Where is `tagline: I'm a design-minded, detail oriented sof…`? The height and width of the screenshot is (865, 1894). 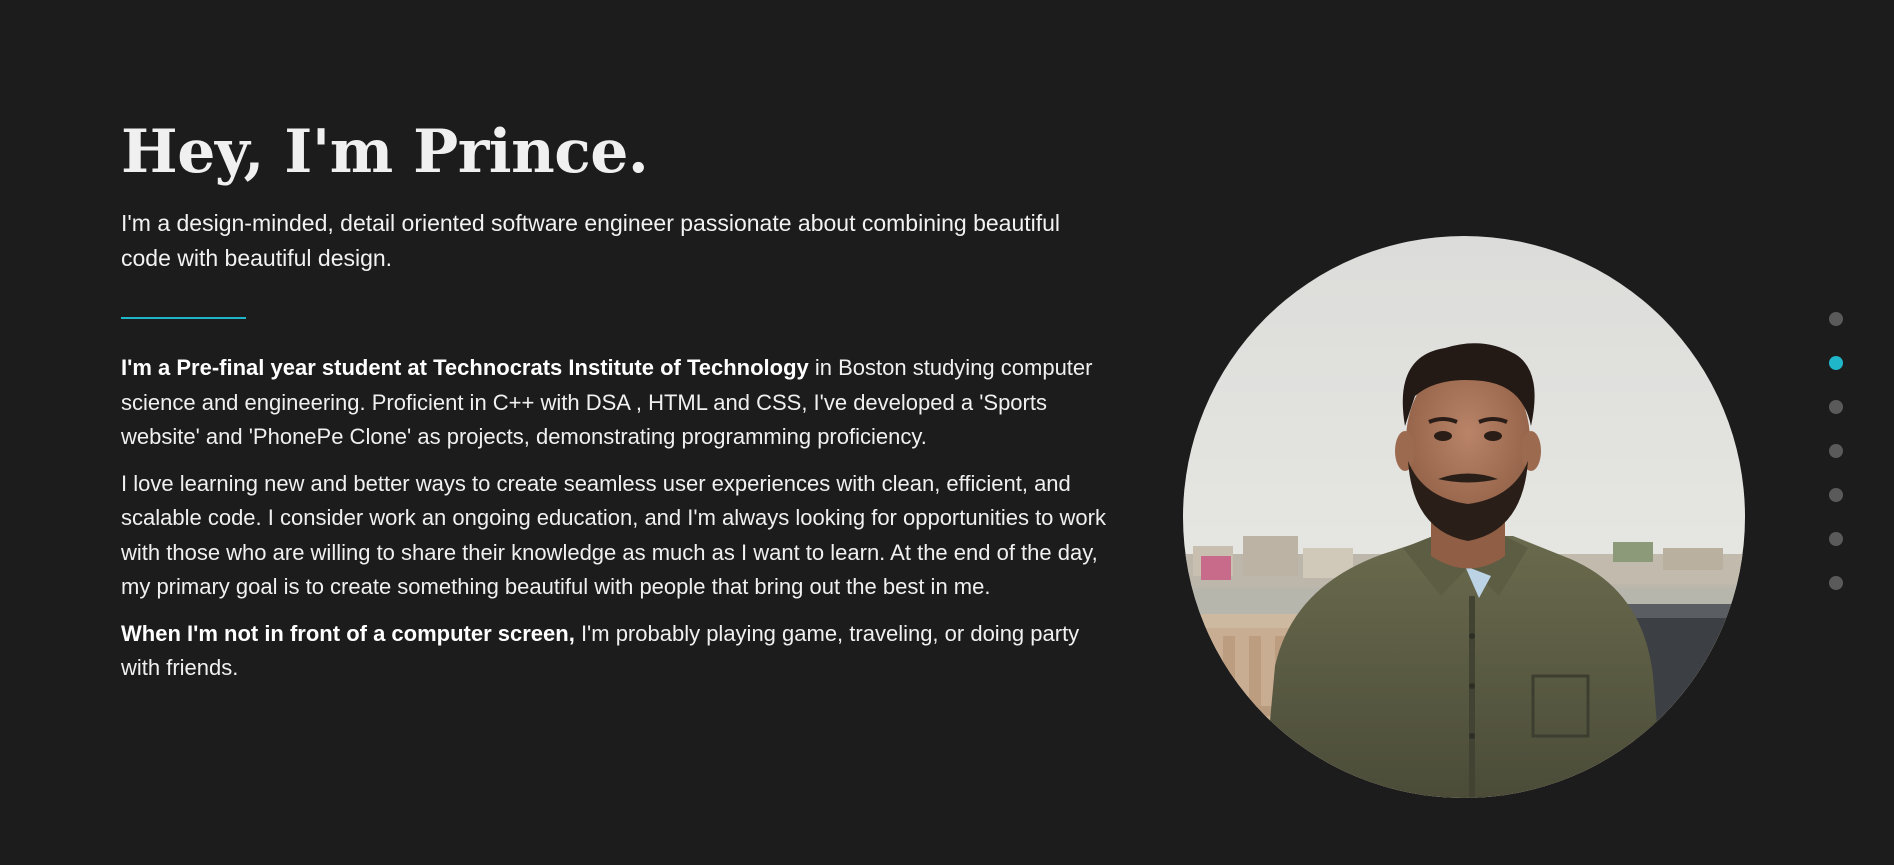 tagline: I'm a design-minded, detail oriented sof… is located at coordinates (591, 240).